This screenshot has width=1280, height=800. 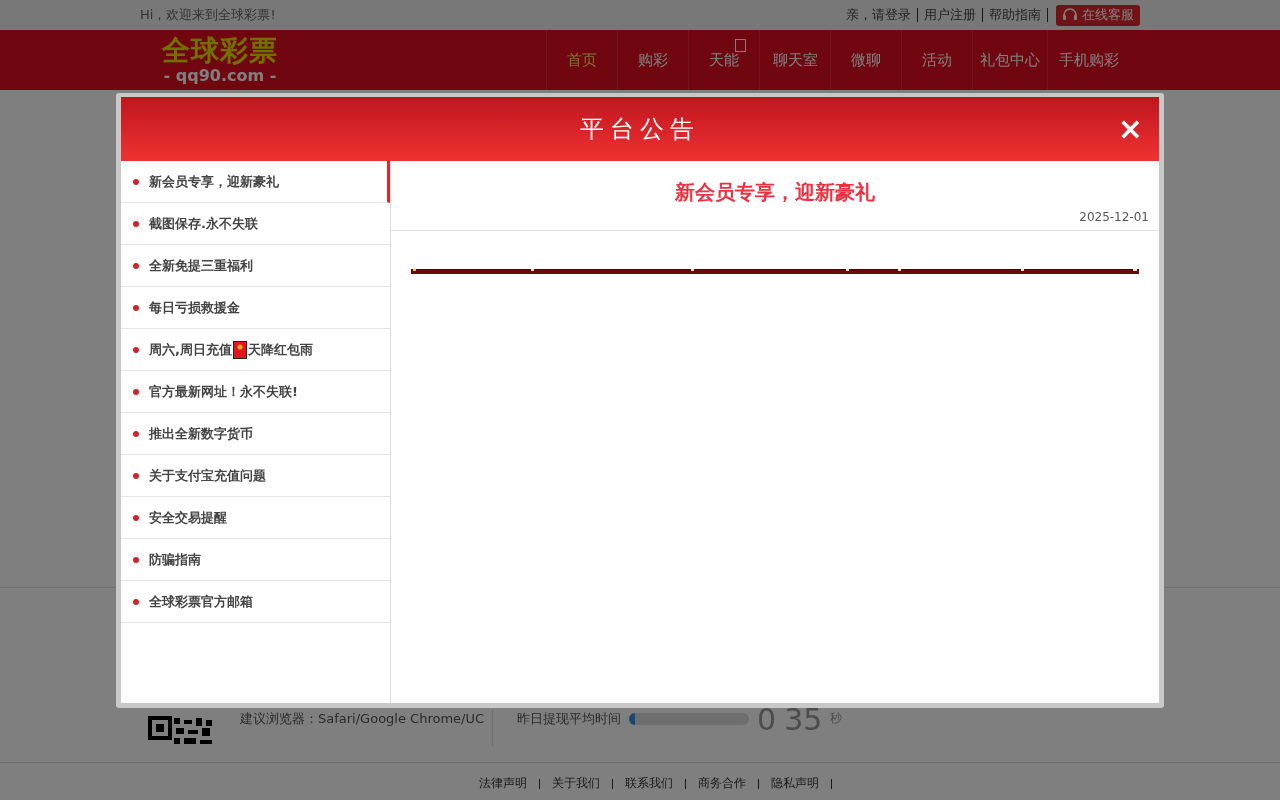 I want to click on announcement-item: 周六,周日充值 天降红包雨, so click(x=255, y=350).